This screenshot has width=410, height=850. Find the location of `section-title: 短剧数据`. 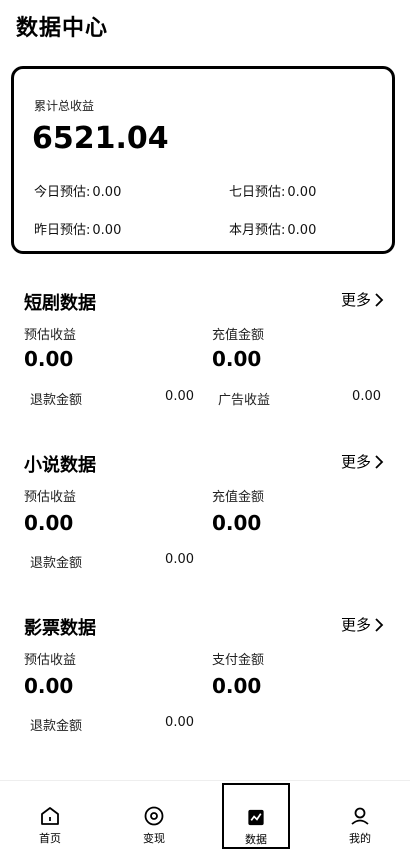

section-title: 短剧数据 is located at coordinates (60, 303).